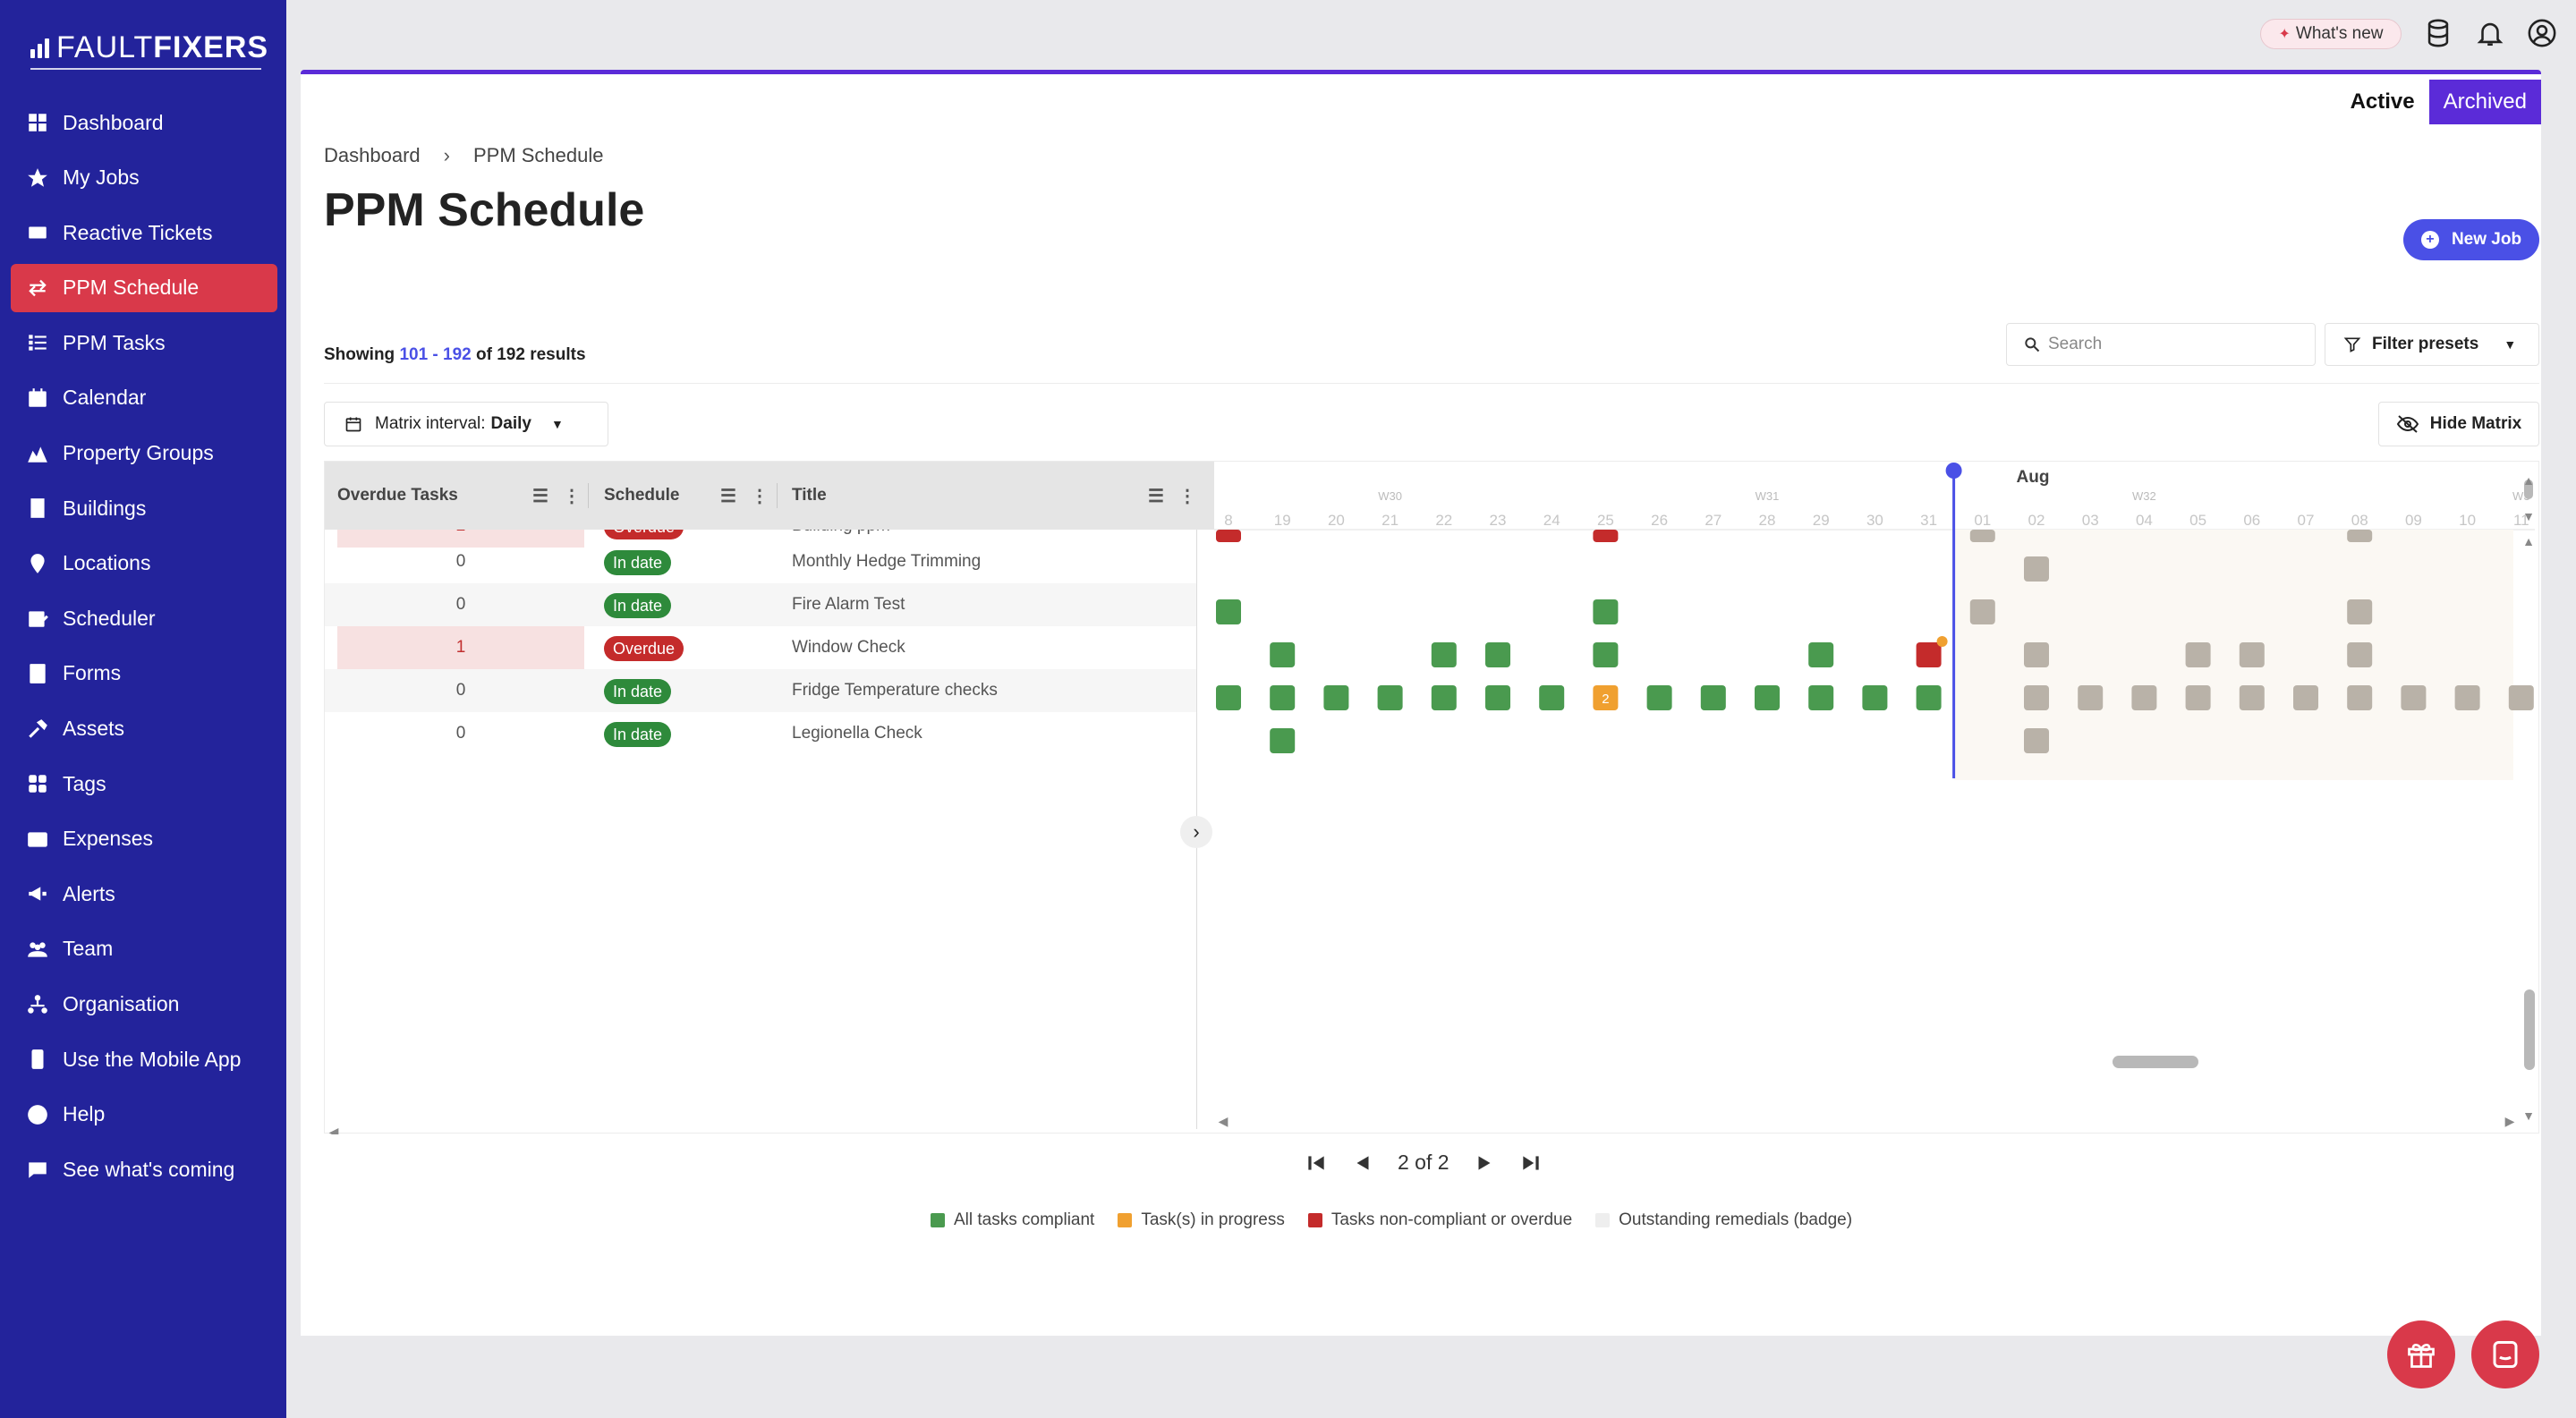  Describe the element at coordinates (89, 893) in the screenshot. I see `sidebar-item-label: Alerts` at that location.